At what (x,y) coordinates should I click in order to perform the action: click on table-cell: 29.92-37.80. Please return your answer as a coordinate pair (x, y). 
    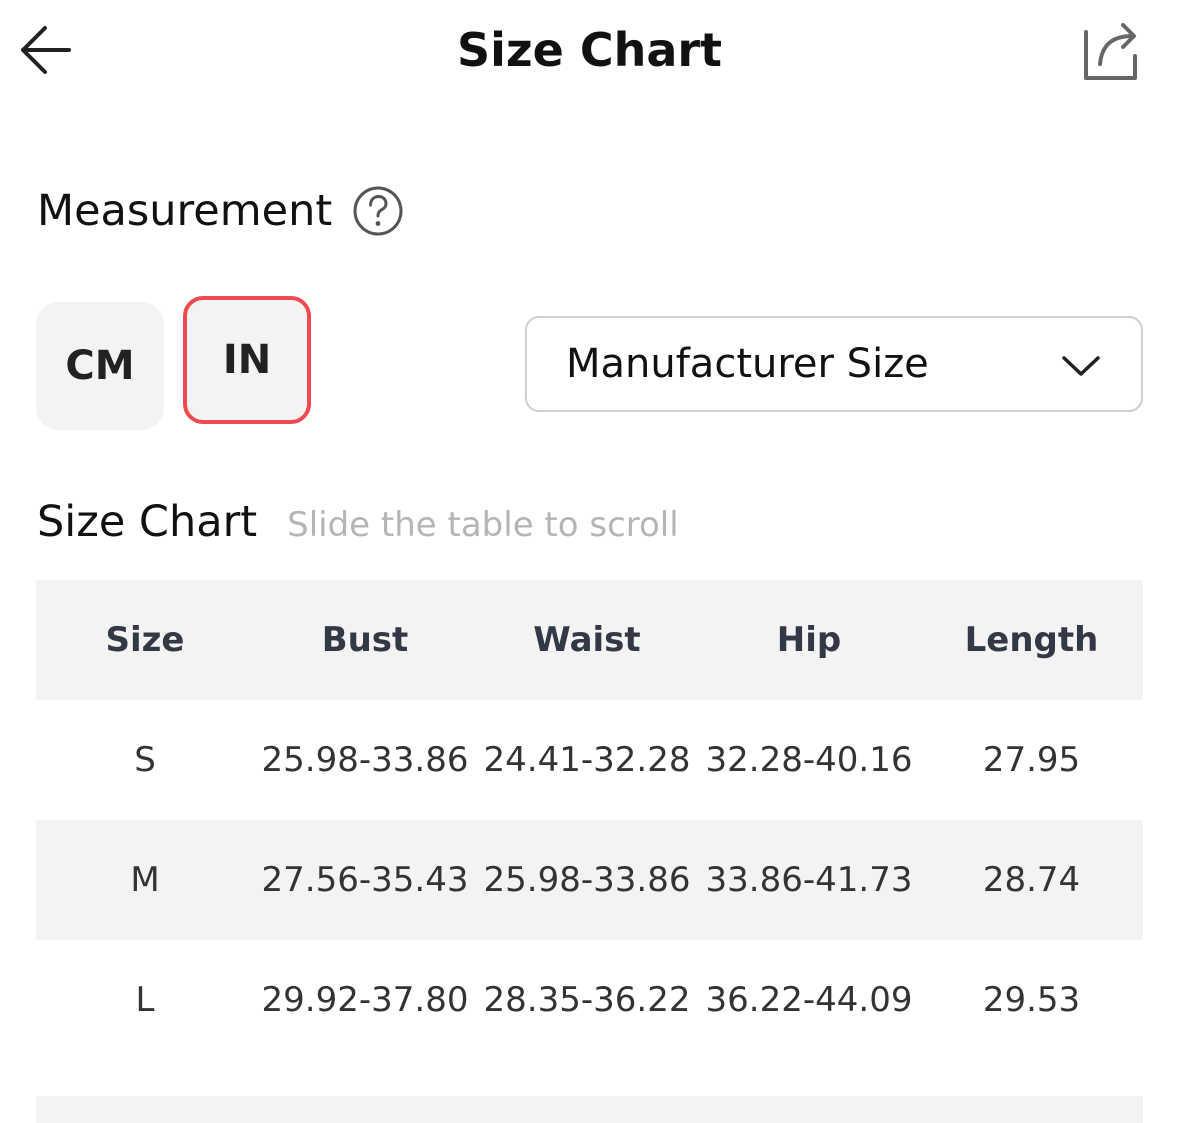
    Looking at the image, I should click on (365, 1000).